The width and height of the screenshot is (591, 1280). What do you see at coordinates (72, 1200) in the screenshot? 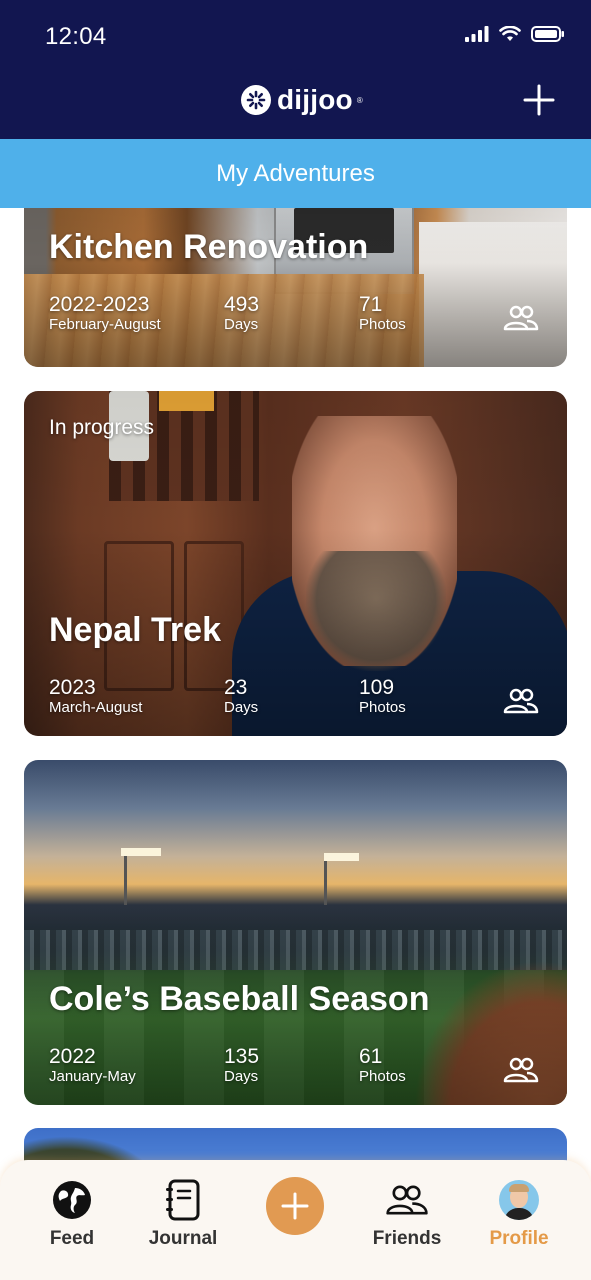
I see `globe-icon` at bounding box center [72, 1200].